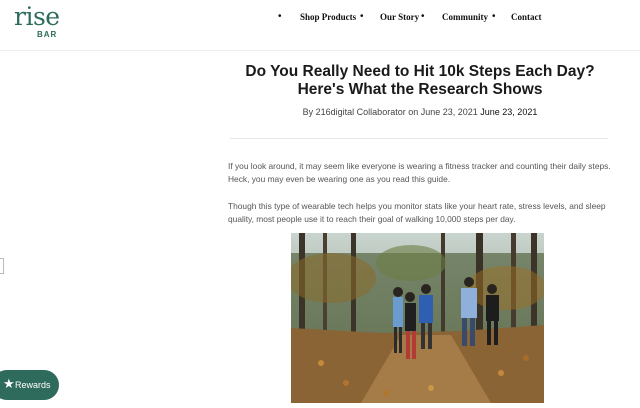 This screenshot has height=408, width=640. What do you see at coordinates (328, 17) in the screenshot?
I see `nav-item-shop-products: Shop Products` at bounding box center [328, 17].